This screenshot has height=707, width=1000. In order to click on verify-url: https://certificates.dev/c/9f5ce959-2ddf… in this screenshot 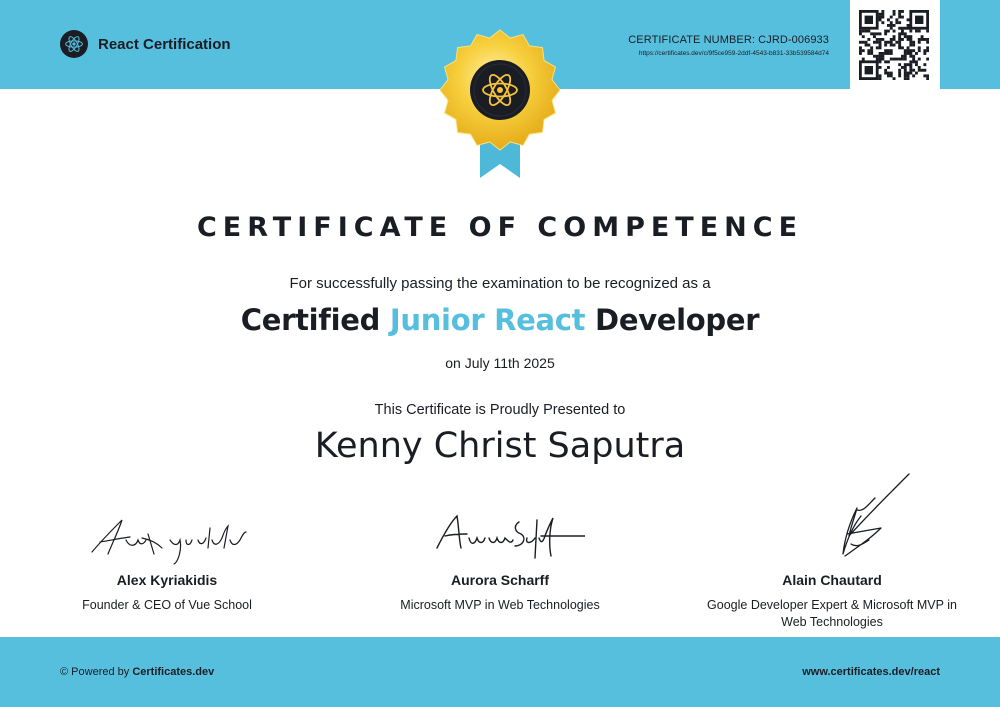, I will do `click(728, 53)`.